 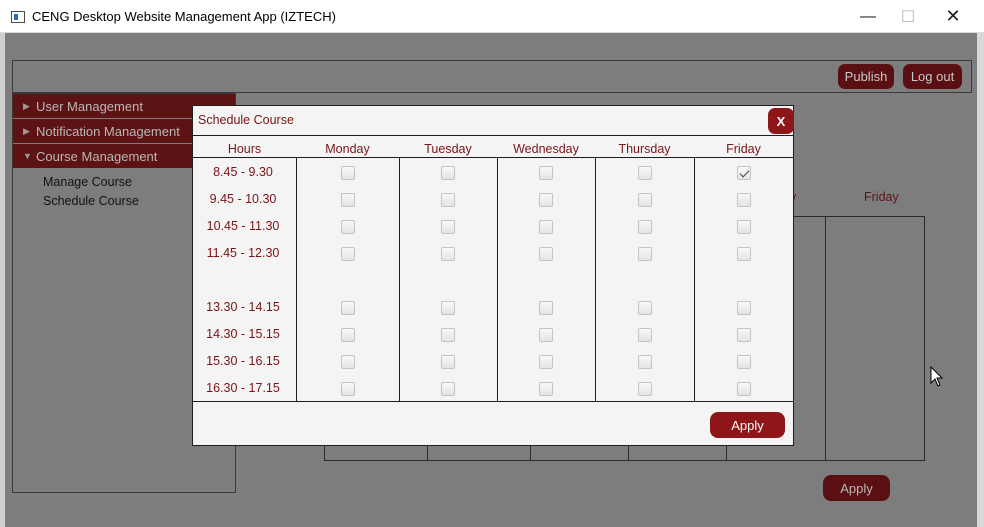 What do you see at coordinates (243, 226) in the screenshot?
I see `hour-label: 10.45 - 11.30` at bounding box center [243, 226].